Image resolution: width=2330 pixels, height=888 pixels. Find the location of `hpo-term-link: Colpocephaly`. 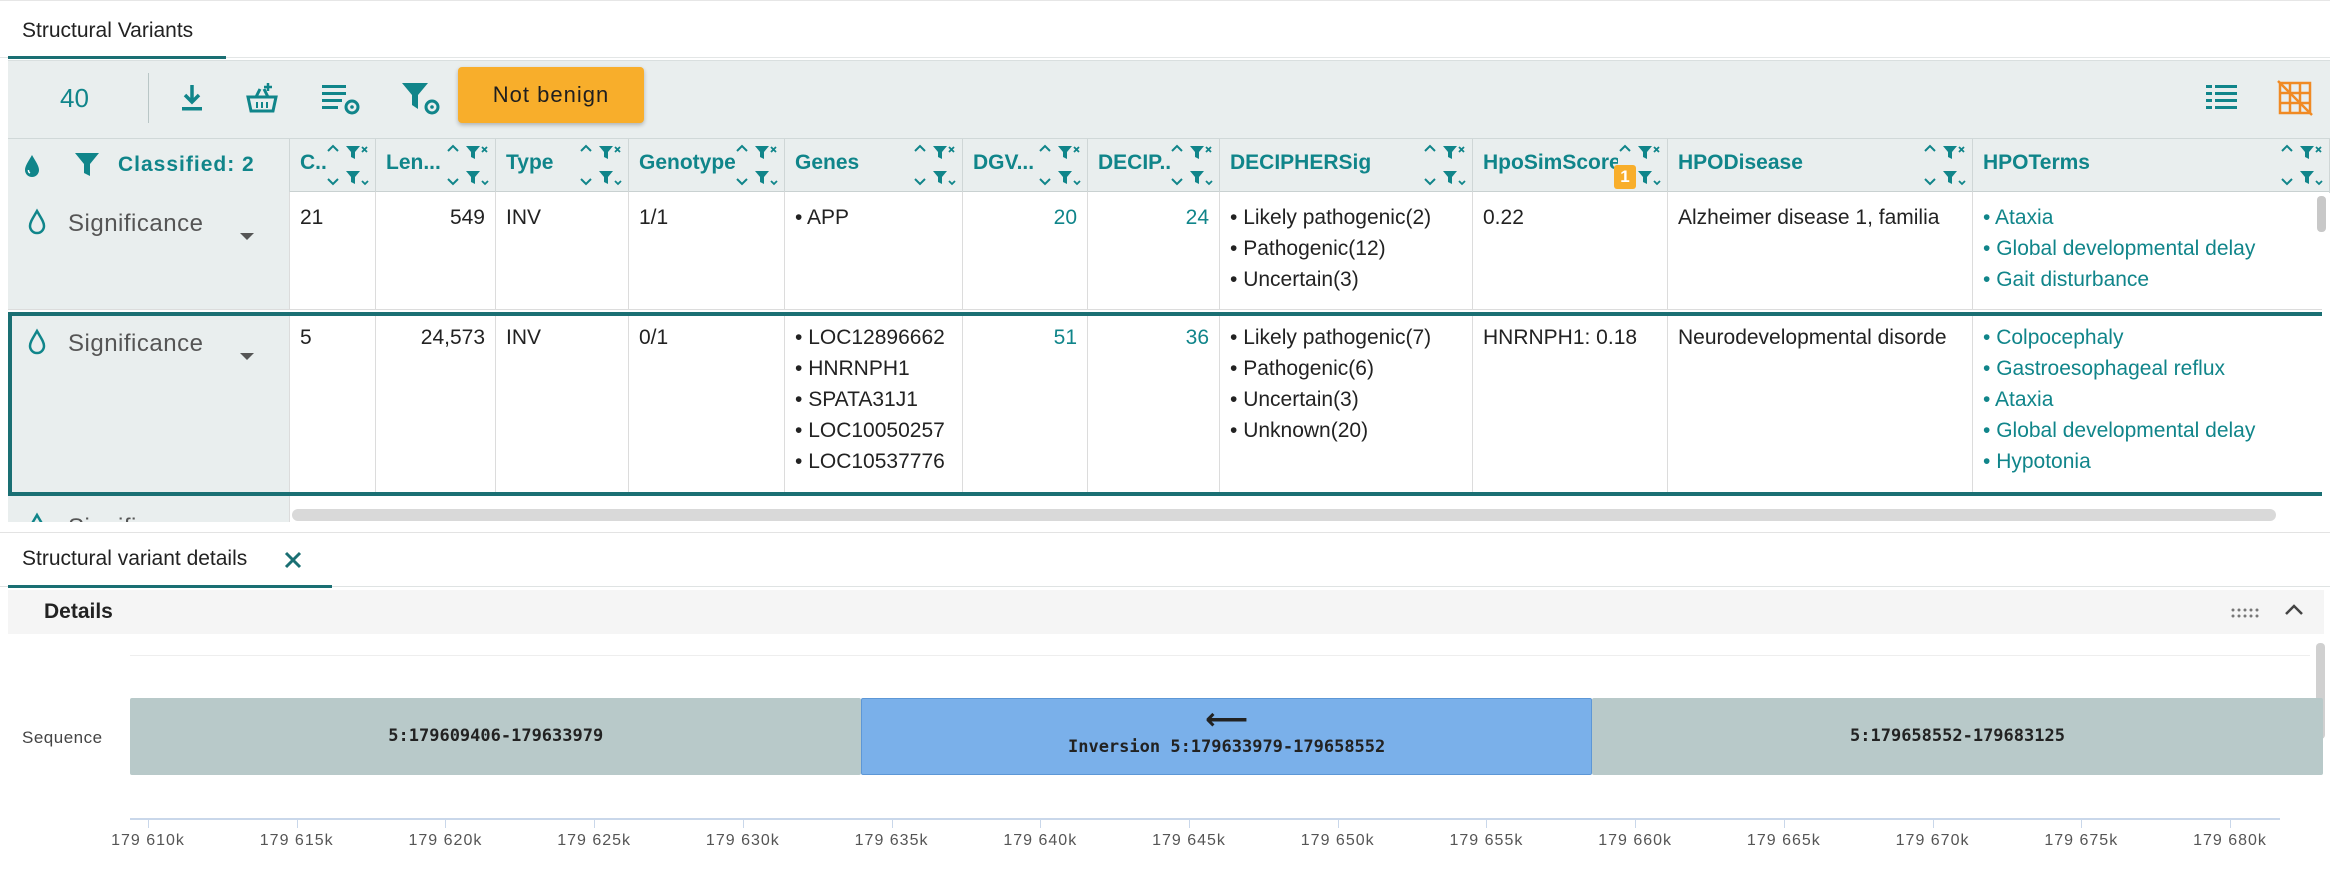

hpo-term-link: Colpocephaly is located at coordinates (2151, 337).